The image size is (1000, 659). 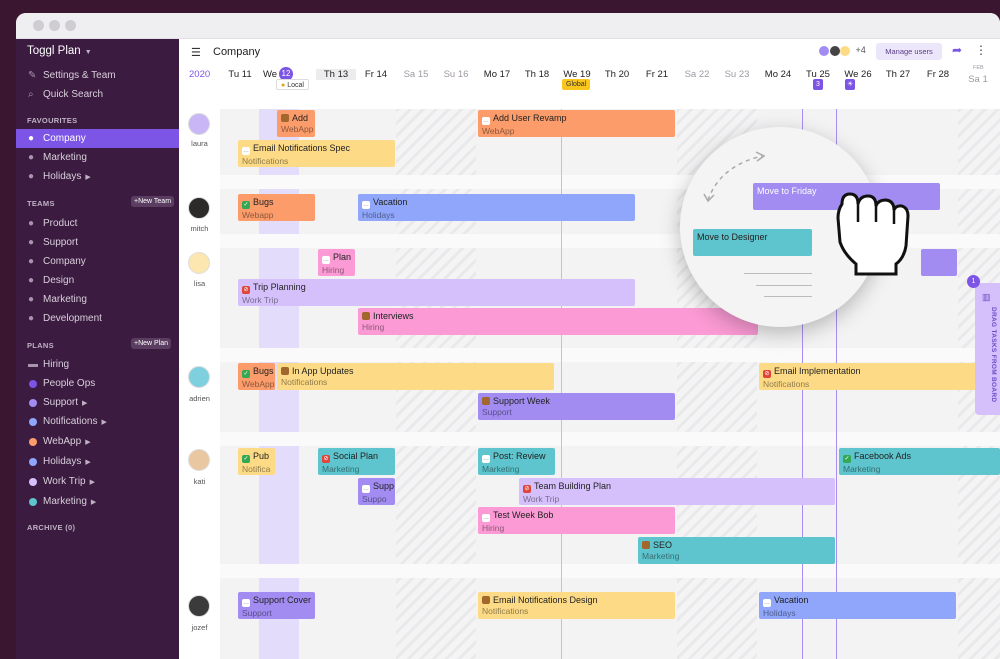 What do you see at coordinates (199, 143) in the screenshot?
I see `user-name: laura` at bounding box center [199, 143].